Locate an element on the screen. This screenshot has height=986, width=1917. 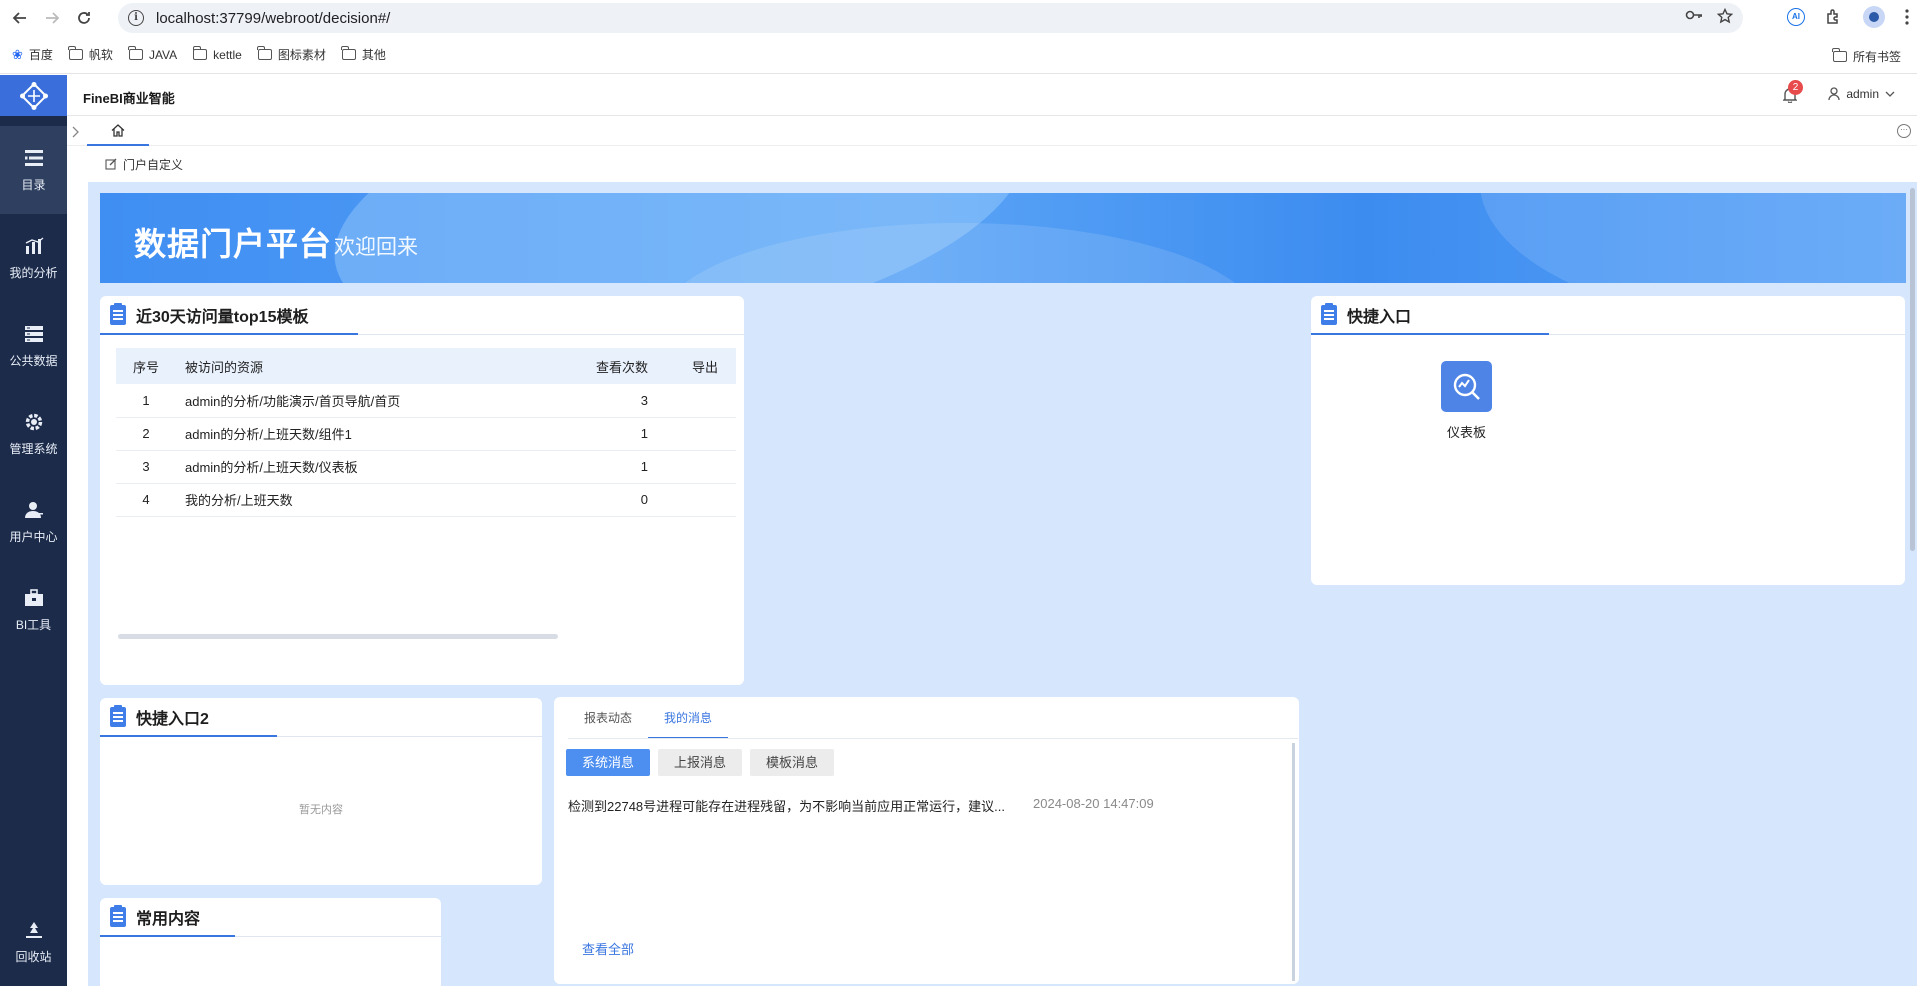
table-header-row: 序号 被访问的资源 查看次数 导出 is located at coordinates (426, 366).